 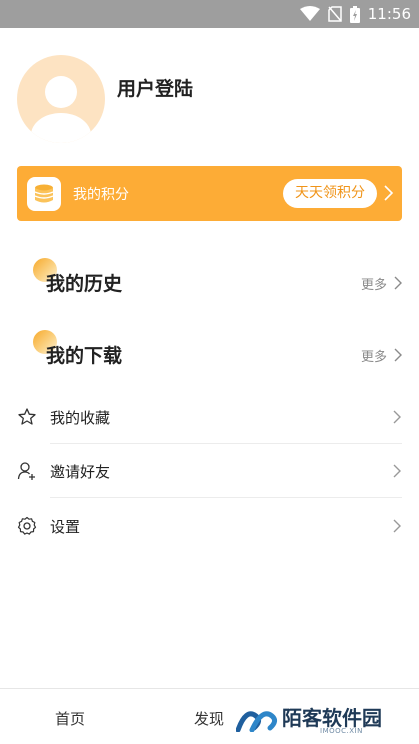 What do you see at coordinates (80, 472) in the screenshot?
I see `menu-item-label: 邀请好友` at bounding box center [80, 472].